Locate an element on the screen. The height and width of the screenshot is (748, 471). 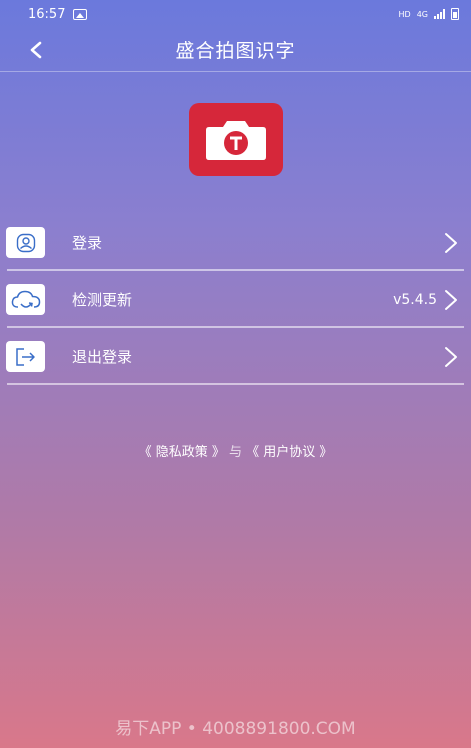
status-time: 16:57 is located at coordinates (47, 14).